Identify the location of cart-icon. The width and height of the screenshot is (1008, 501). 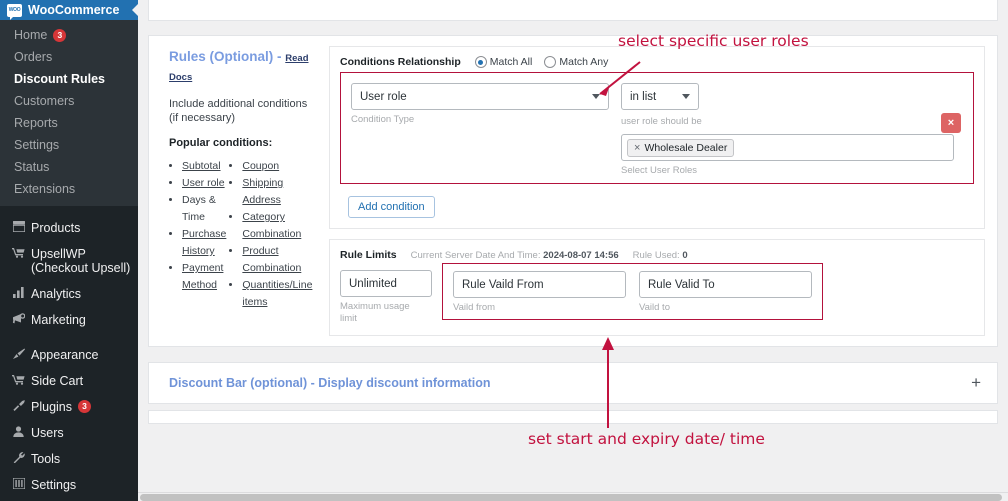
(18, 379).